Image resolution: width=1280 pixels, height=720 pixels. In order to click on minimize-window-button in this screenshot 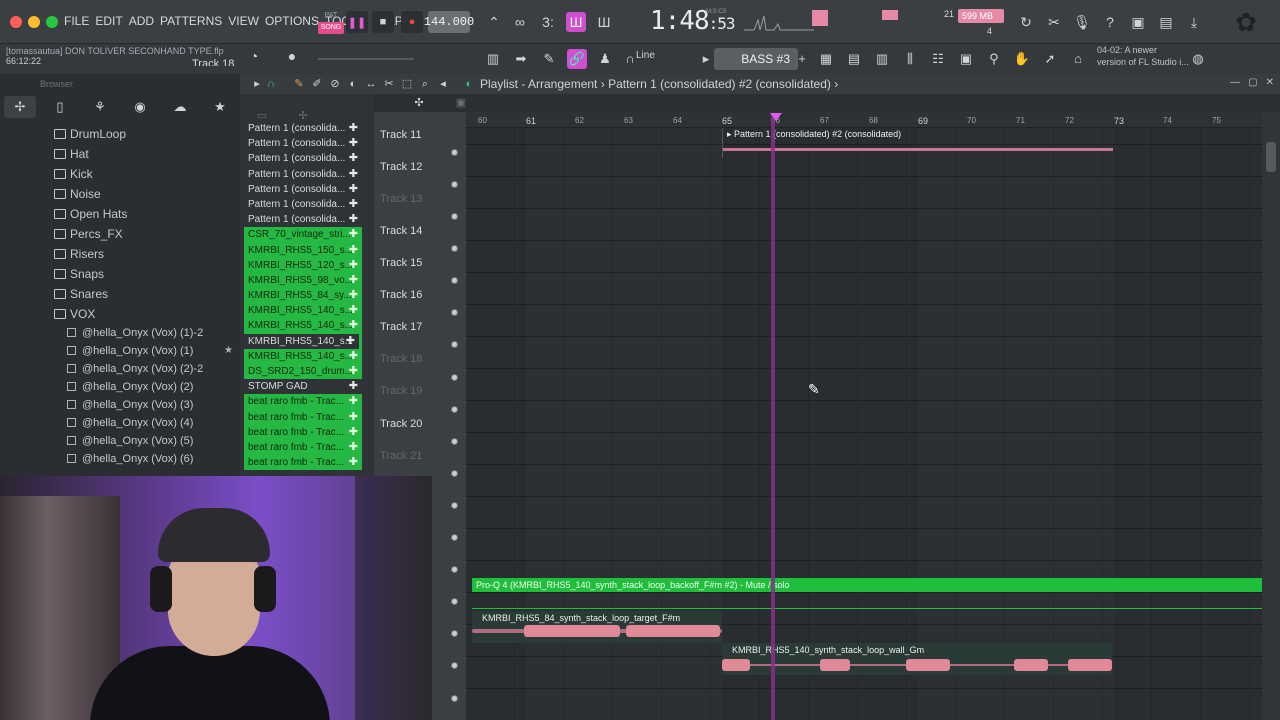, I will do `click(34, 22)`.